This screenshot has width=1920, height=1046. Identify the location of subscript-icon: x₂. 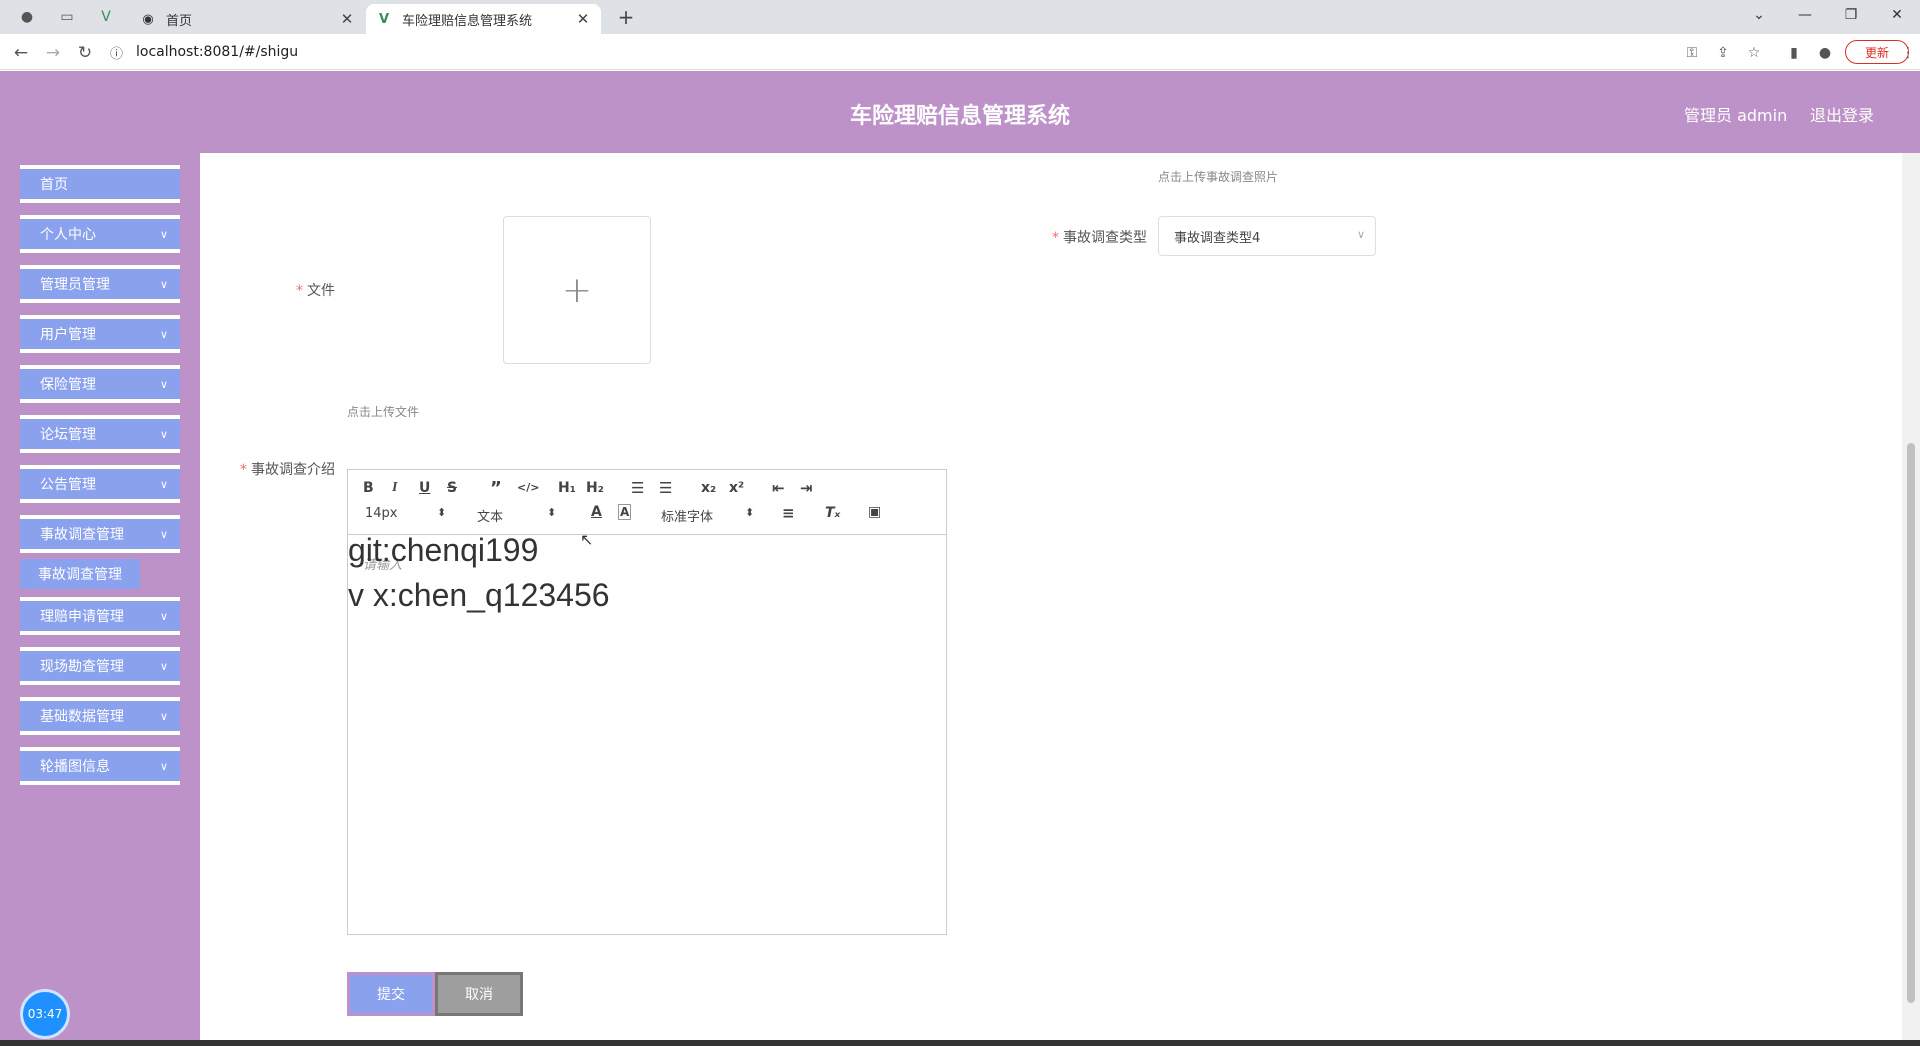
(708, 488).